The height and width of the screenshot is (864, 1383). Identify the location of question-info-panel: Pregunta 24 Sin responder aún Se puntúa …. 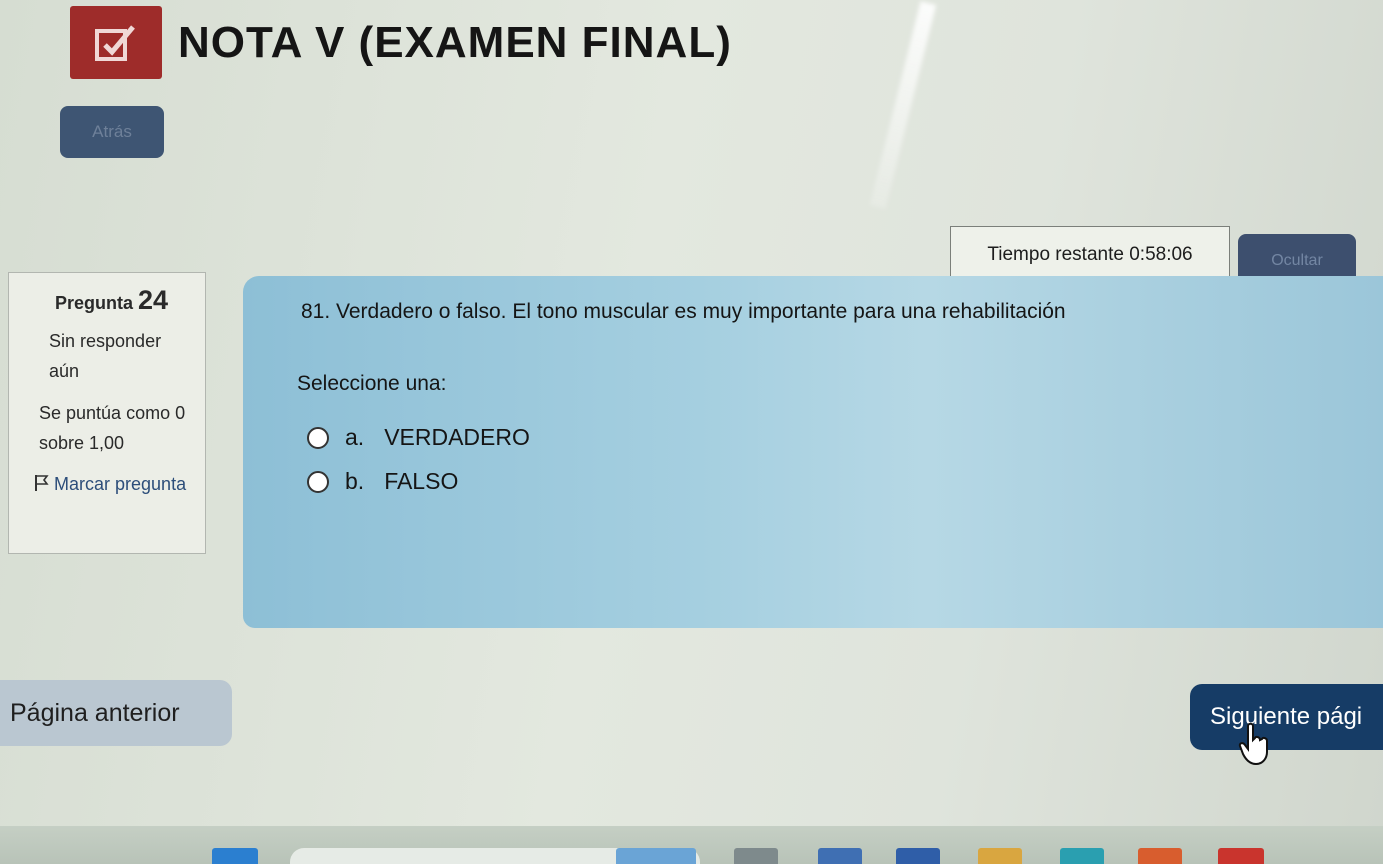
(107, 413).